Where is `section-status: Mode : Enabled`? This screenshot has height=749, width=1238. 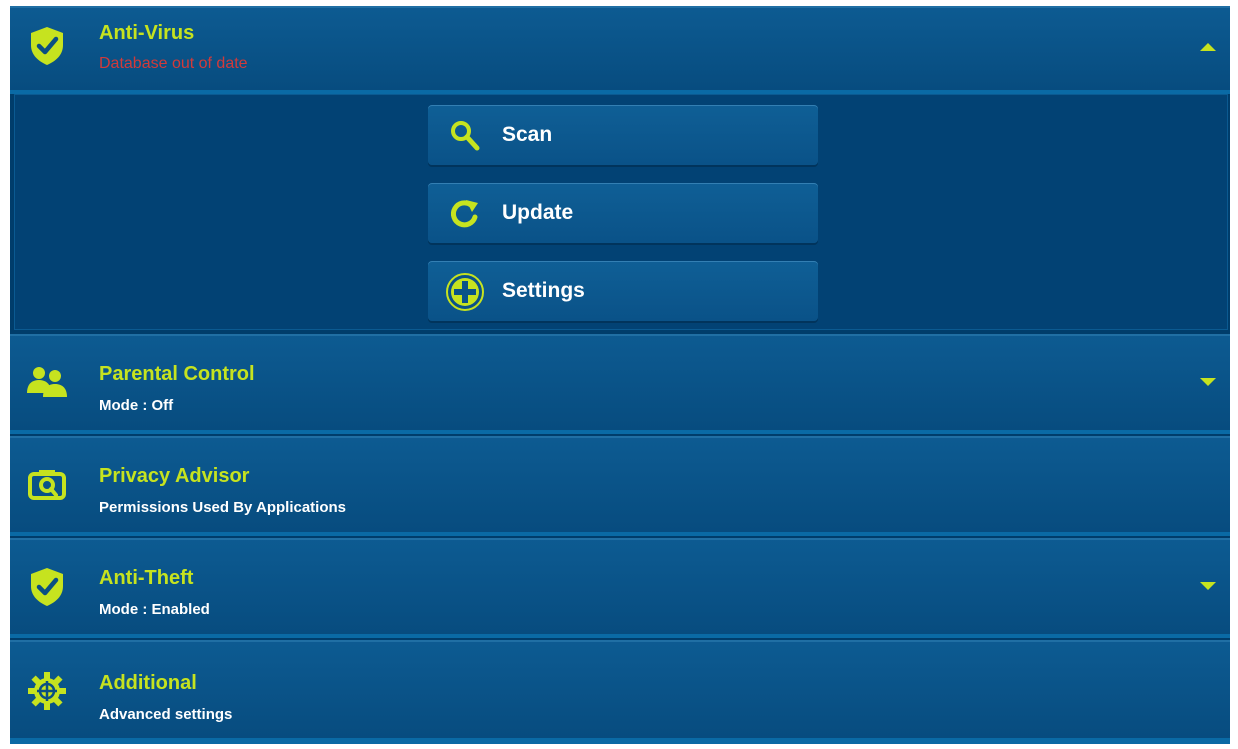
section-status: Mode : Enabled is located at coordinates (154, 609).